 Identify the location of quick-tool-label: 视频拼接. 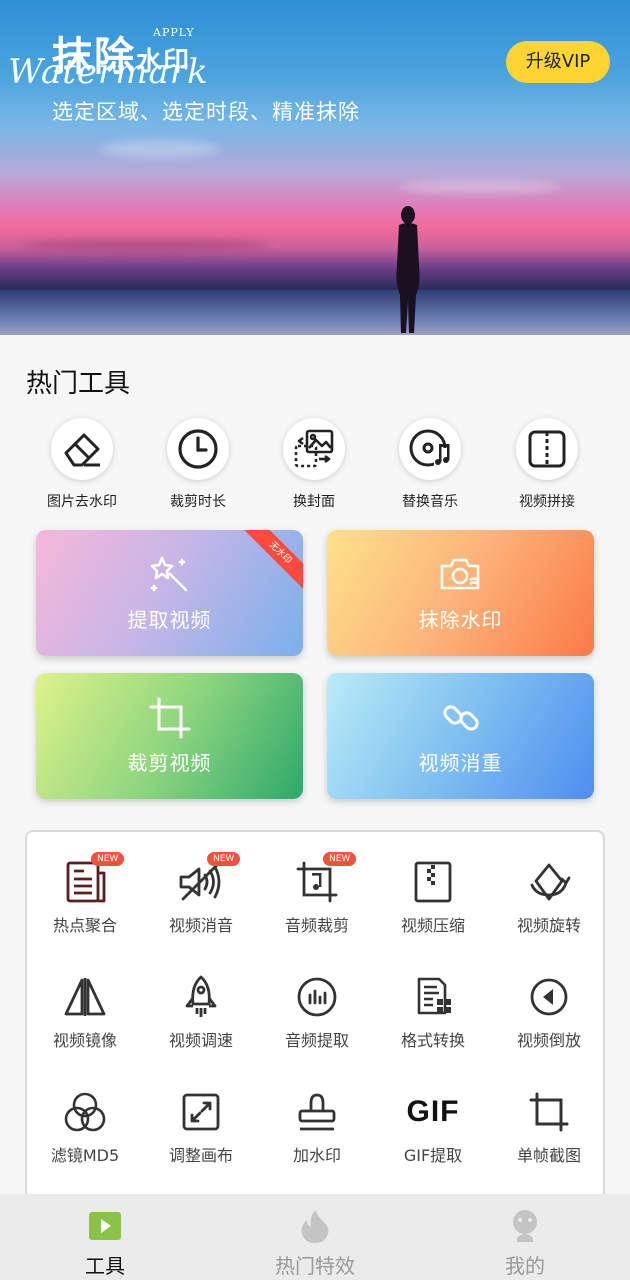
(547, 502).